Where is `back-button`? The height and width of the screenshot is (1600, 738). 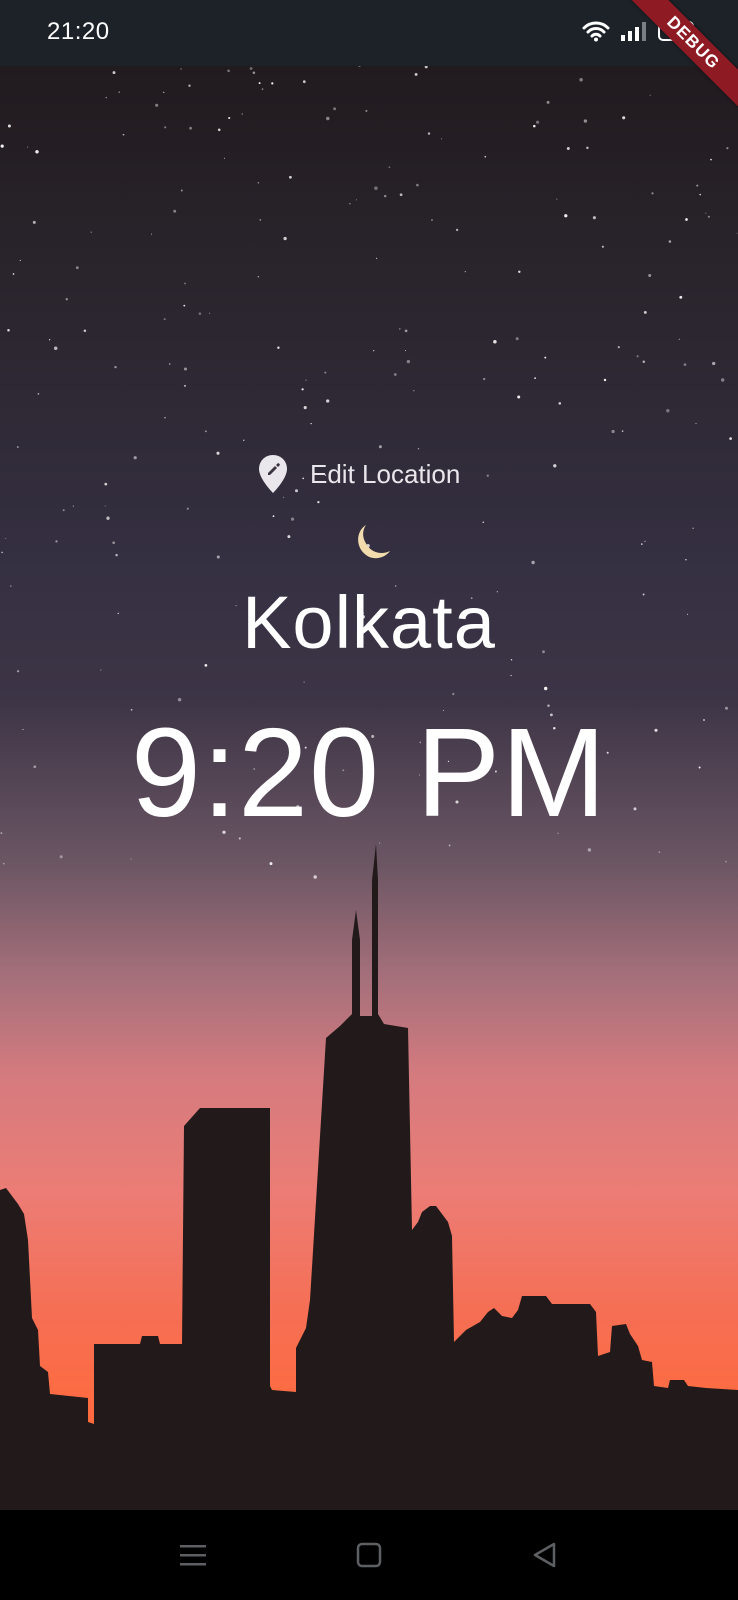 back-button is located at coordinates (545, 1555).